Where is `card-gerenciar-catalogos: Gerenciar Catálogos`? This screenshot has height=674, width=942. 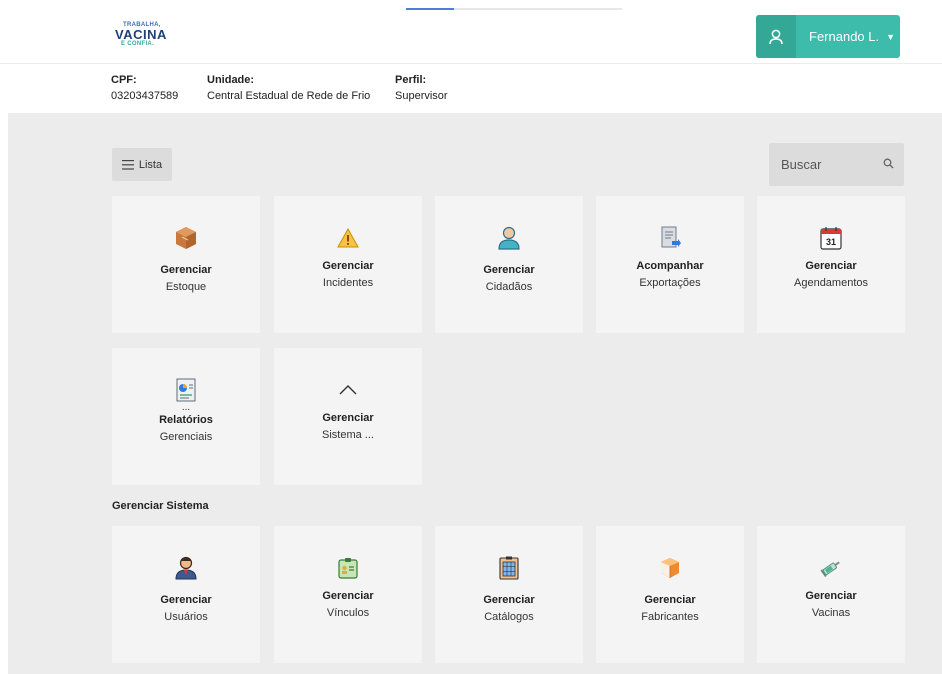 card-gerenciar-catalogos: Gerenciar Catálogos is located at coordinates (509, 594).